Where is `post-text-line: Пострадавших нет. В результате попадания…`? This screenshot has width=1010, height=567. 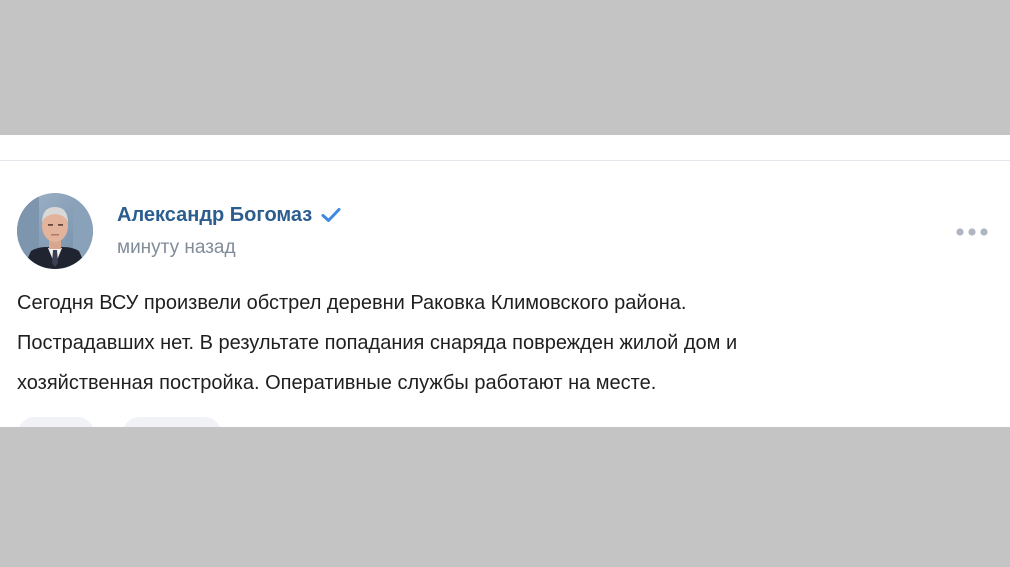 post-text-line: Пострадавших нет. В результате попадания… is located at coordinates (377, 343).